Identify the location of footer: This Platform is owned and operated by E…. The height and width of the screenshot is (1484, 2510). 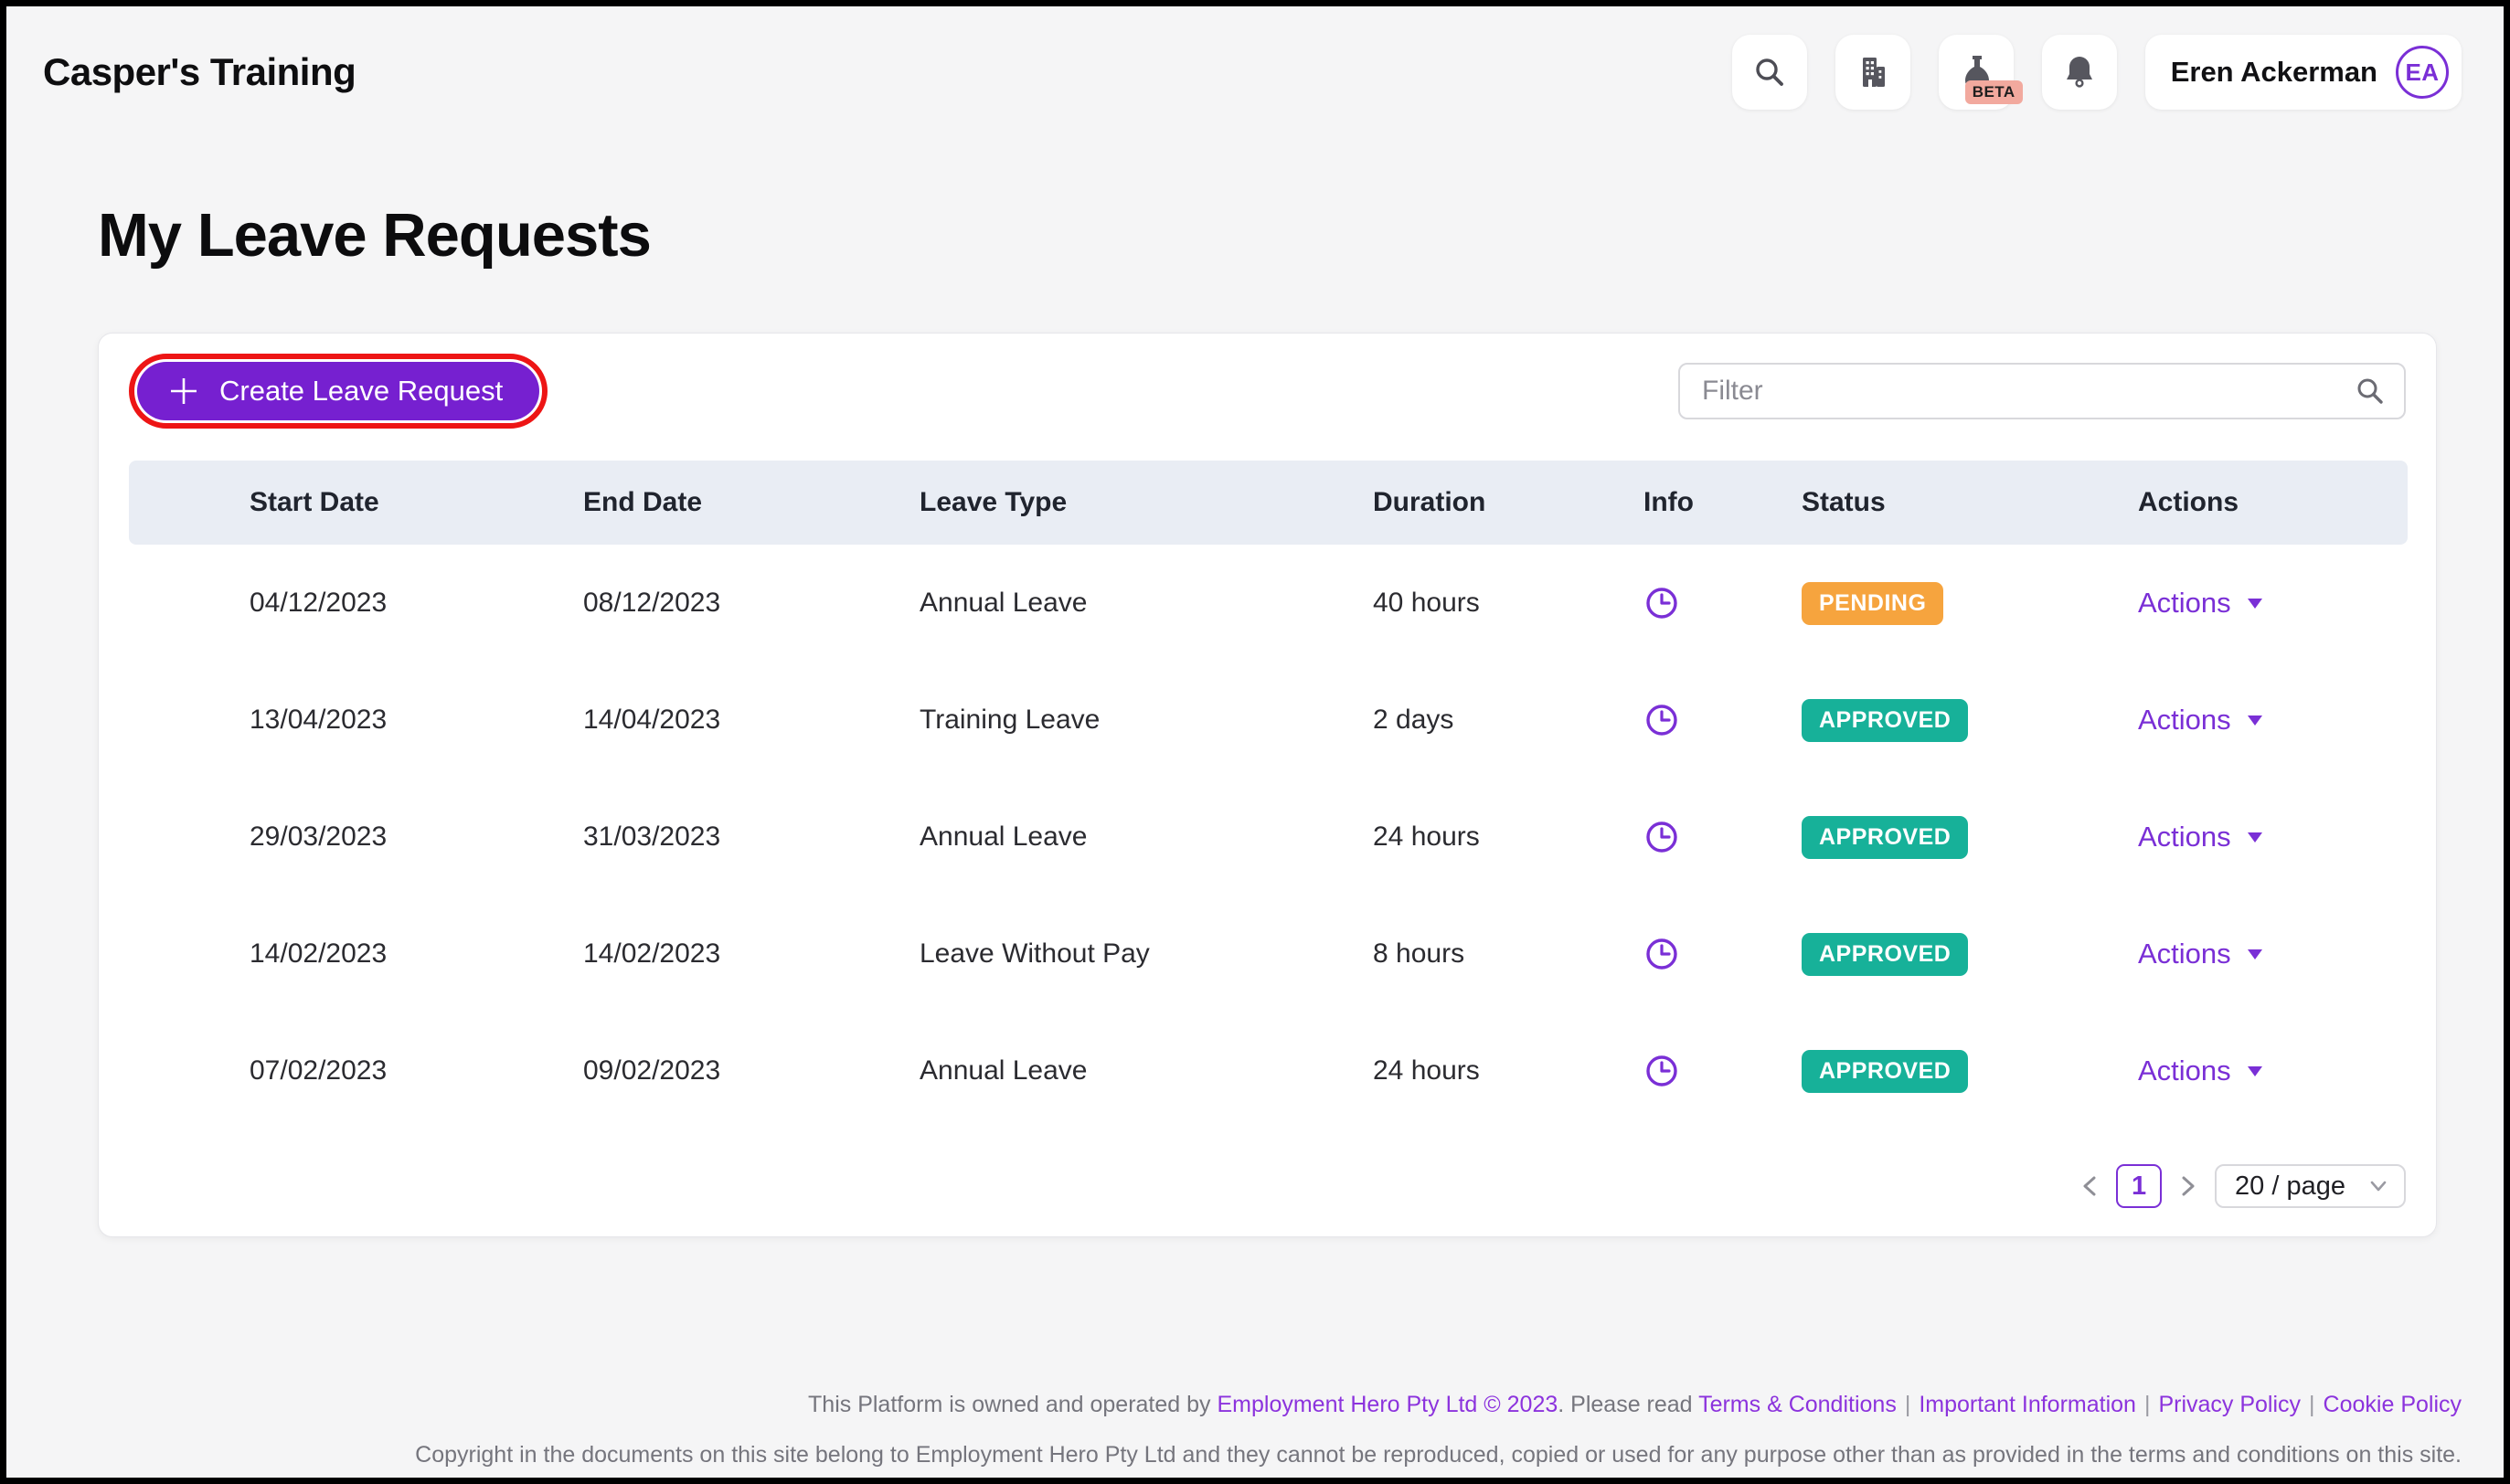
(1438, 1430).